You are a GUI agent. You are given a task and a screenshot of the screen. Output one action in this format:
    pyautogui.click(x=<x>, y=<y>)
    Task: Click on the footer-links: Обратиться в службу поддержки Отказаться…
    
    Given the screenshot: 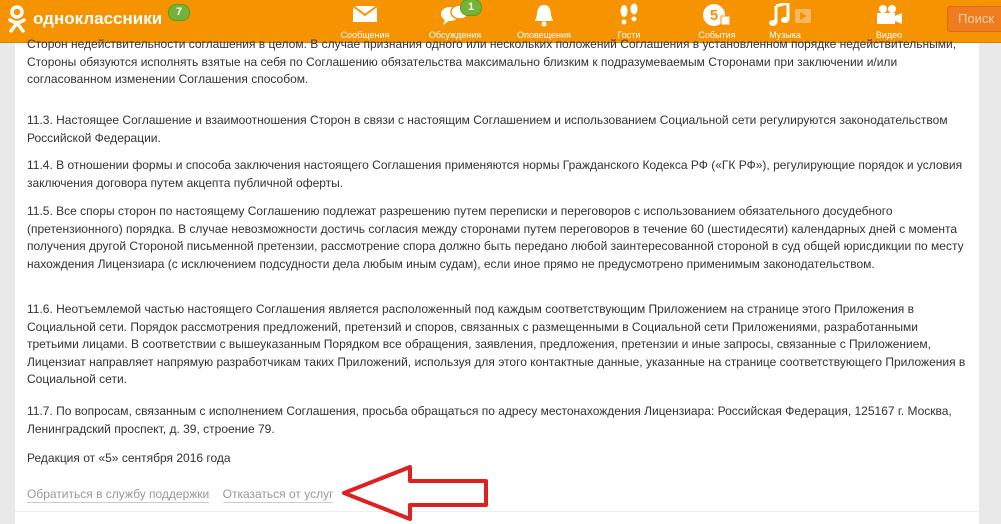 What is the action you would take?
    pyautogui.click(x=185, y=495)
    